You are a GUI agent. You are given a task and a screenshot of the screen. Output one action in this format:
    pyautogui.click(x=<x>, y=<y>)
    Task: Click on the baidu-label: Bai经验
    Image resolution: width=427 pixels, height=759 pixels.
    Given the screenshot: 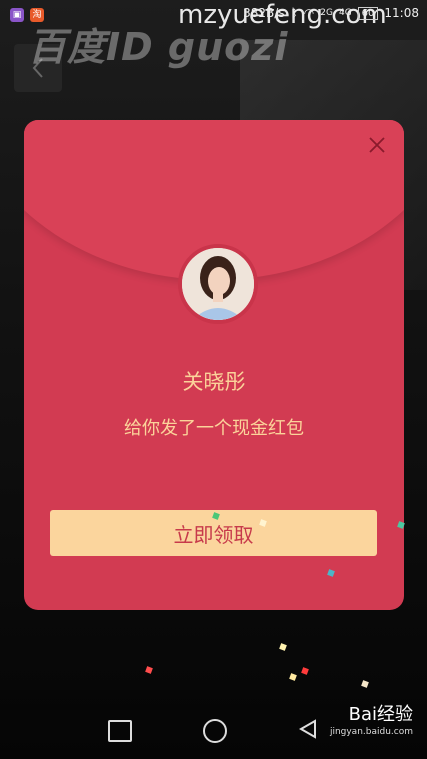 What is the action you would take?
    pyautogui.click(x=380, y=714)
    